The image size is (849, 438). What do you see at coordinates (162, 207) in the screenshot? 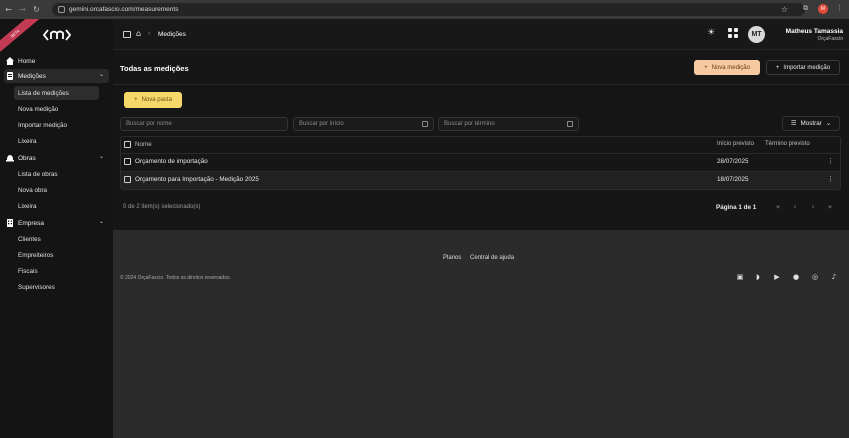
I see `selection-count: 0 de 2 item(s) selecionado(s)` at bounding box center [162, 207].